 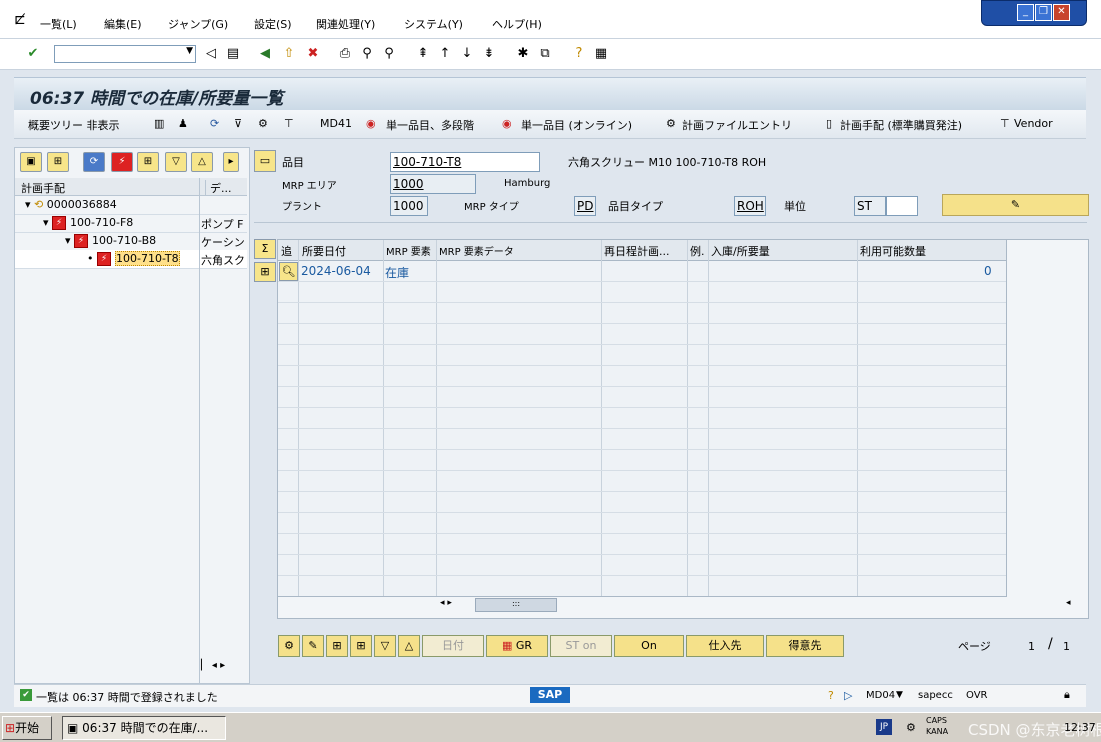 What do you see at coordinates (1033, 123) in the screenshot?
I see `vendor-button: Vendor` at bounding box center [1033, 123].